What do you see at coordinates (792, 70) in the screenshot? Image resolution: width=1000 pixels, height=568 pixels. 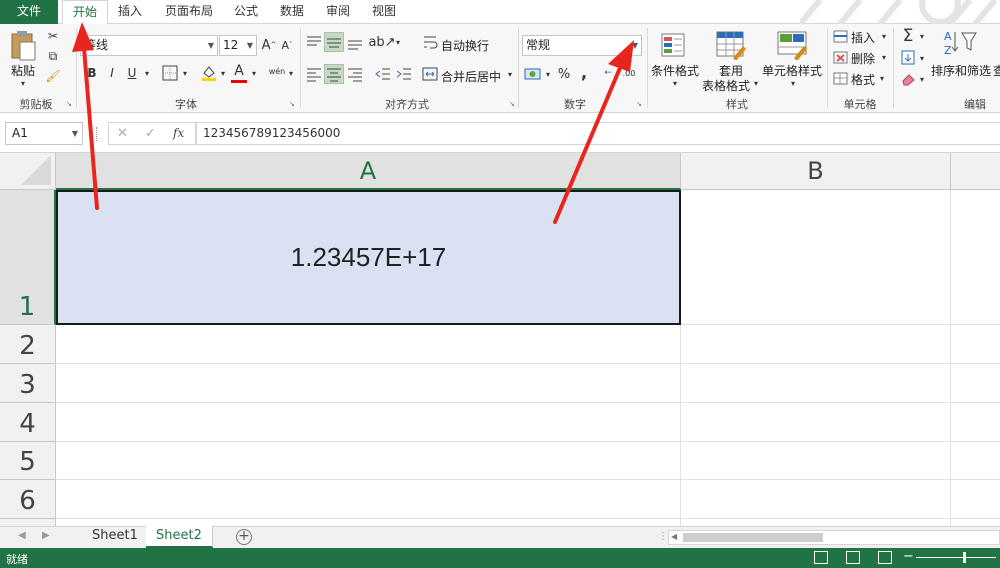 I see `cell-styles-button: 单元格样式` at bounding box center [792, 70].